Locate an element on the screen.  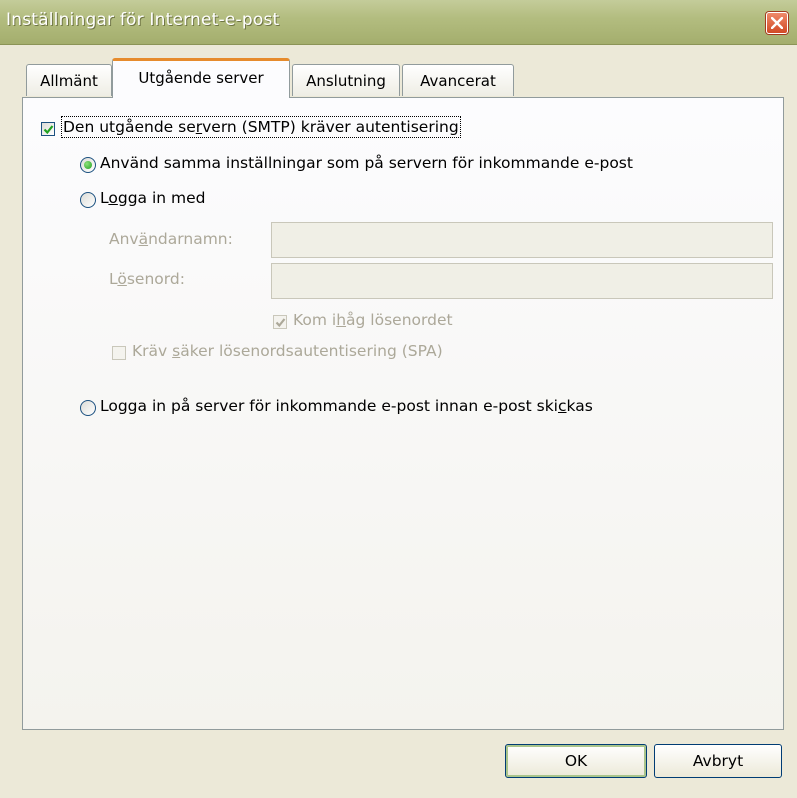
tab-avancerat: Avancerat is located at coordinates (458, 80).